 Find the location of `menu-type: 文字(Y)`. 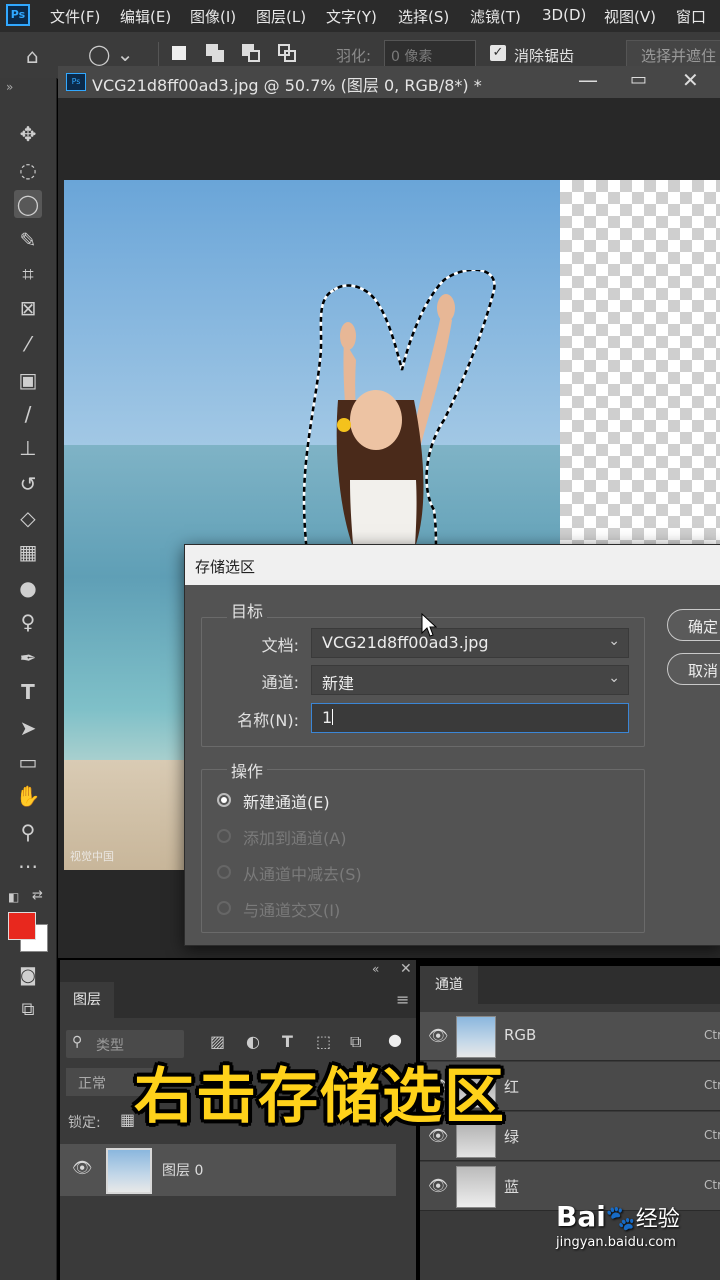

menu-type: 文字(Y) is located at coordinates (351, 16).